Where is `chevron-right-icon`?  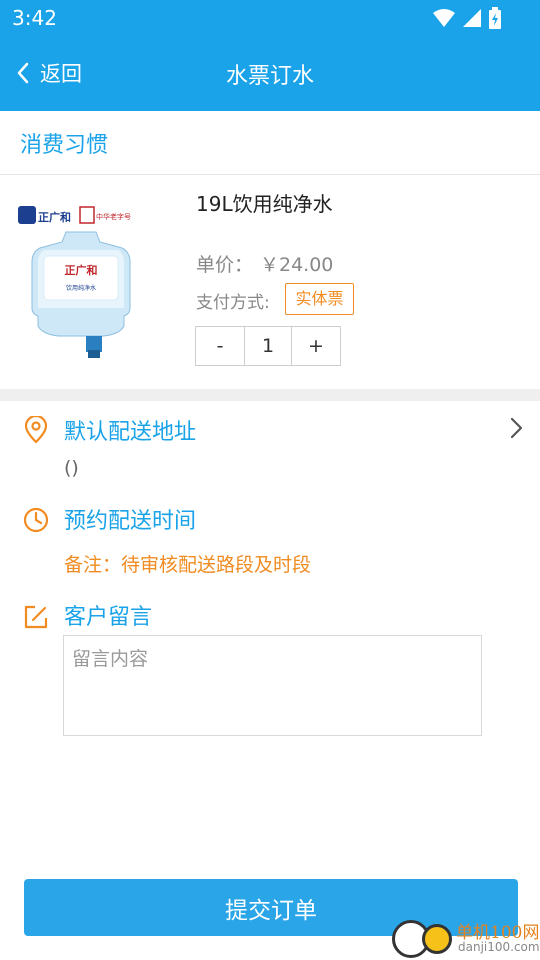 chevron-right-icon is located at coordinates (516, 428).